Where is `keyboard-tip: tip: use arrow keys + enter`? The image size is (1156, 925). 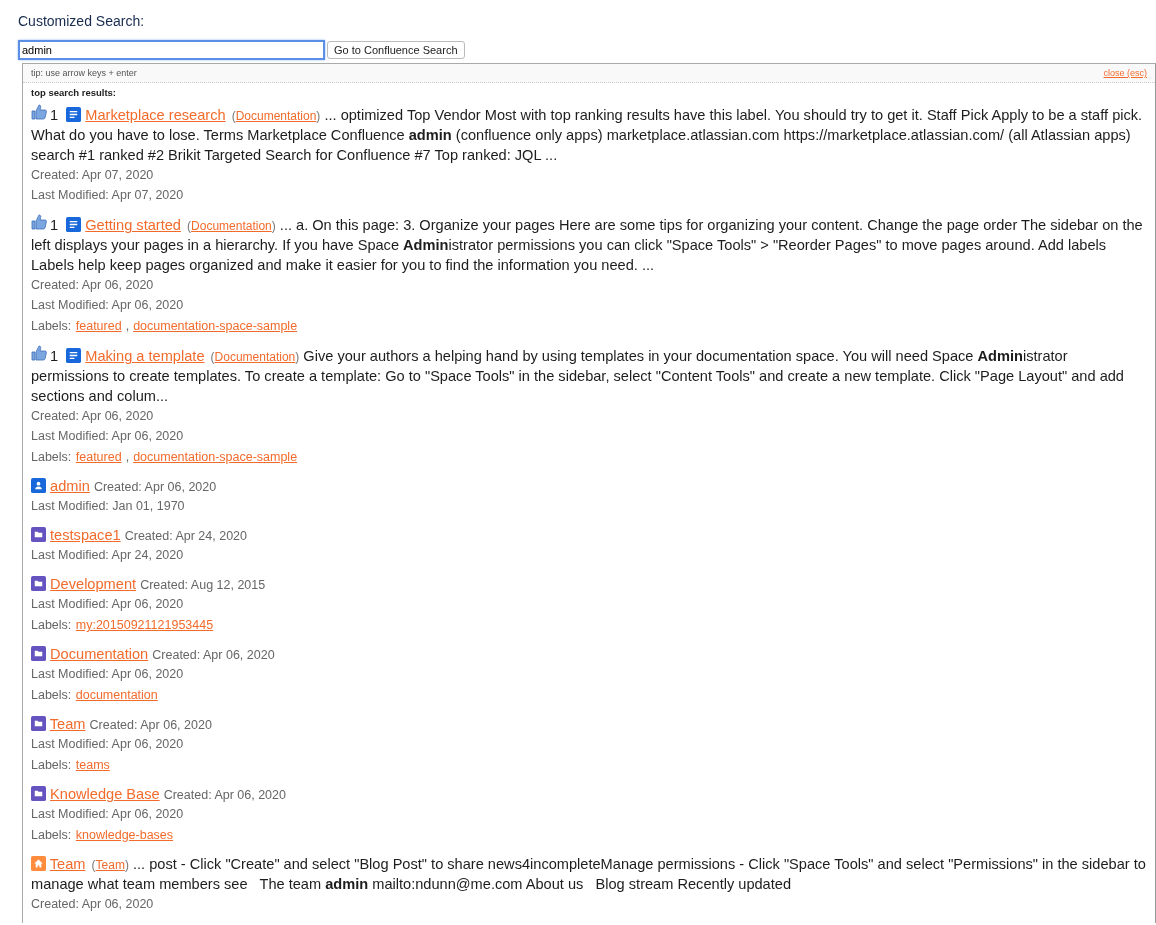
keyboard-tip: tip: use arrow keys + enter is located at coordinates (84, 73).